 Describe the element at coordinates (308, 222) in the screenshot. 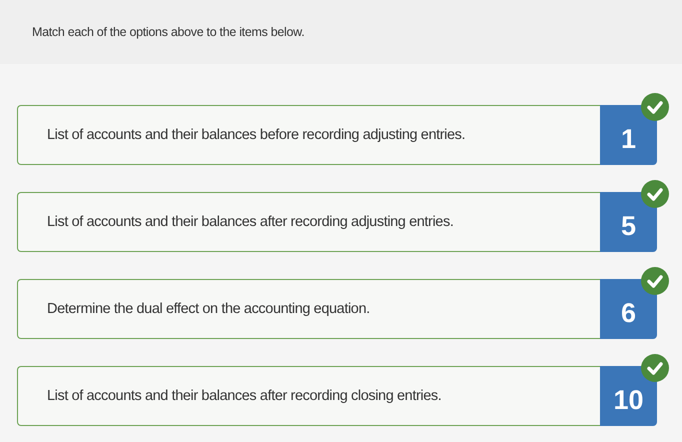

I see `match-item: List of accounts and their balances after recording adjusting entries.` at that location.